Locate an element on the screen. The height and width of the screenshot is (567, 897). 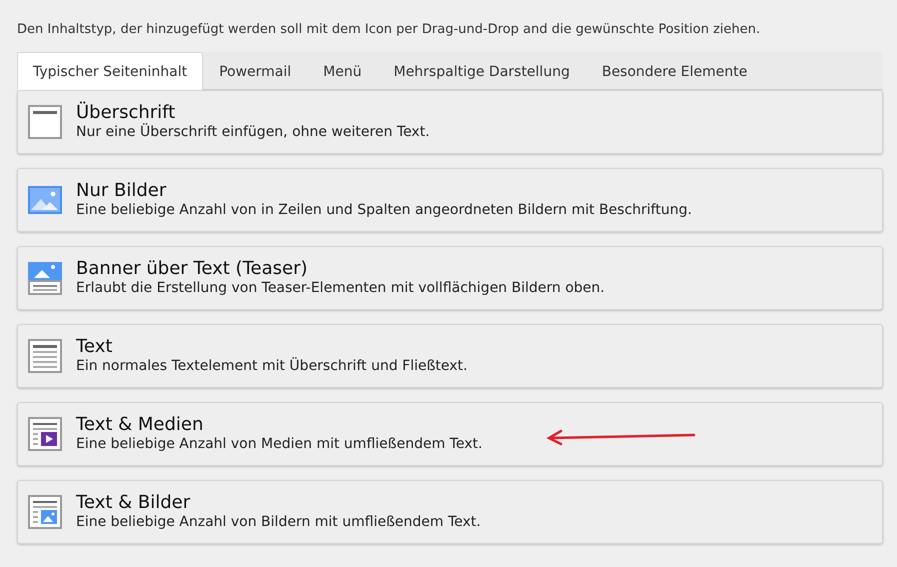
image-icon is located at coordinates (45, 200).